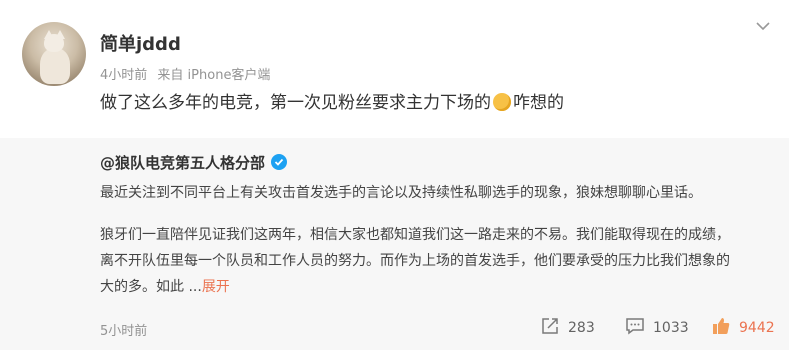 The width and height of the screenshot is (789, 350). I want to click on thinking-face-emoji-icon, so click(502, 102).